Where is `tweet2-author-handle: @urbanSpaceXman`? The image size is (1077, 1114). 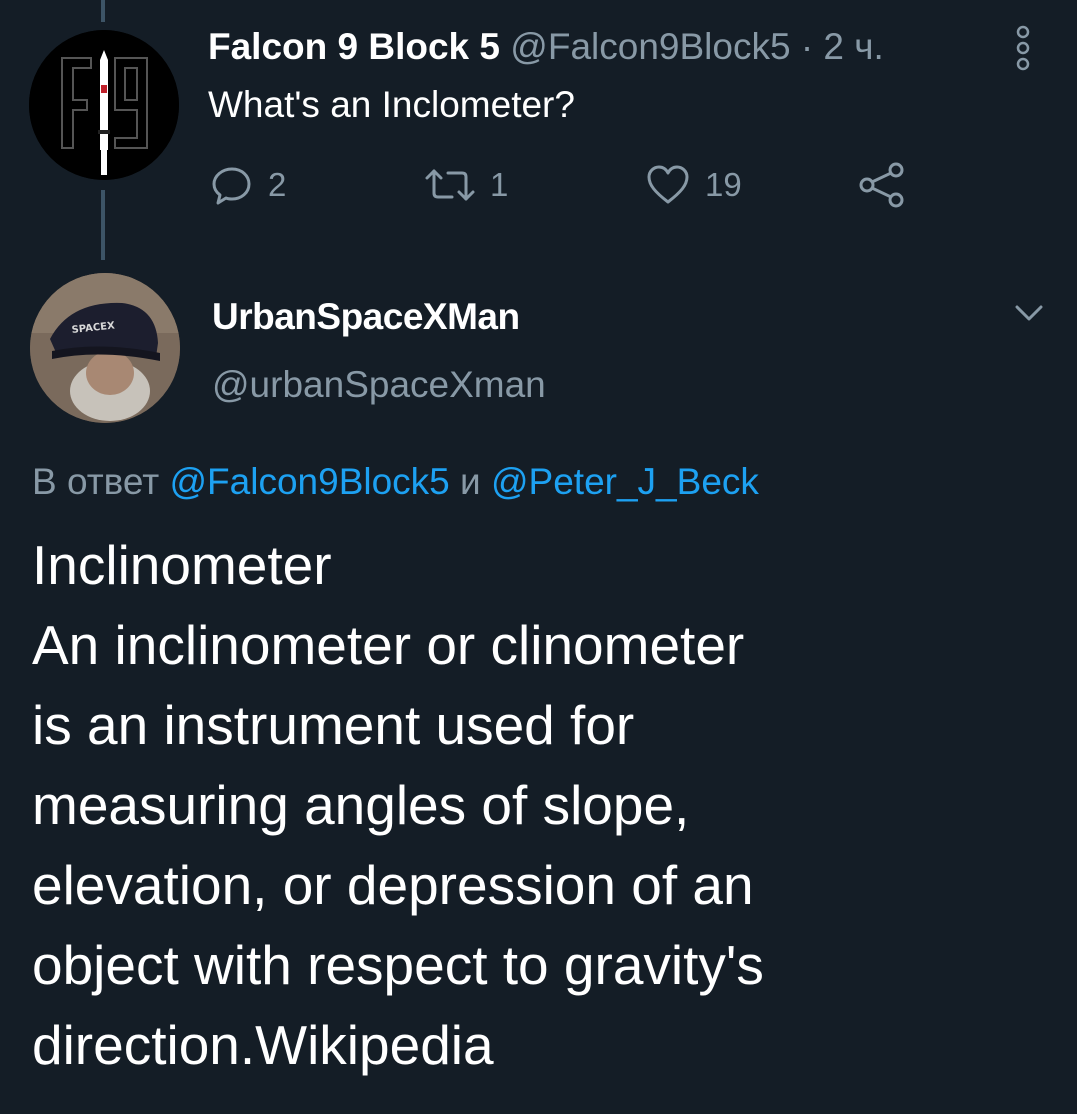
tweet2-author-handle: @urbanSpaceXman is located at coordinates (379, 385).